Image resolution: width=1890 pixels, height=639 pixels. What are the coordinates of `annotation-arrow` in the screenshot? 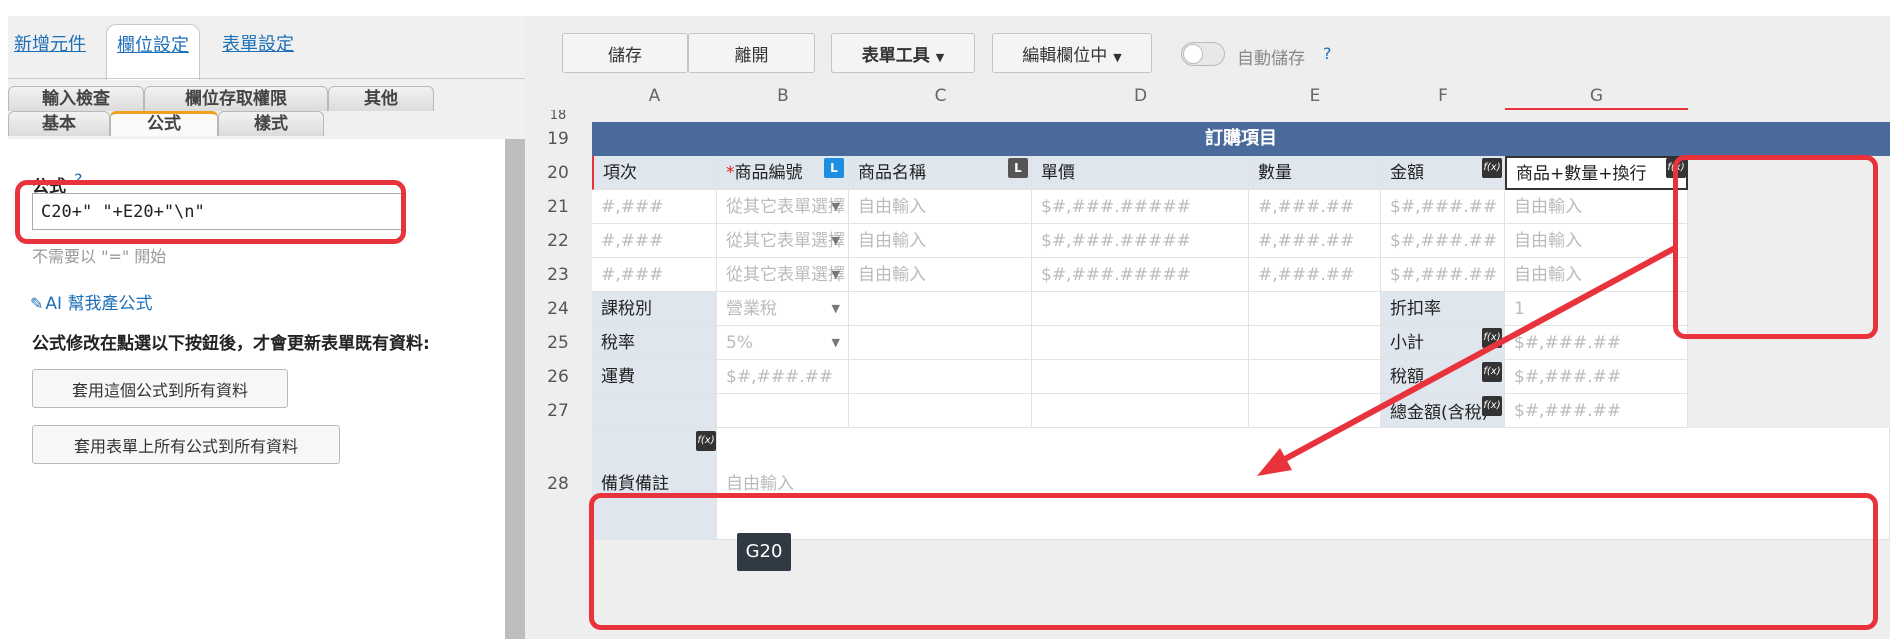 It's located at (1467, 360).